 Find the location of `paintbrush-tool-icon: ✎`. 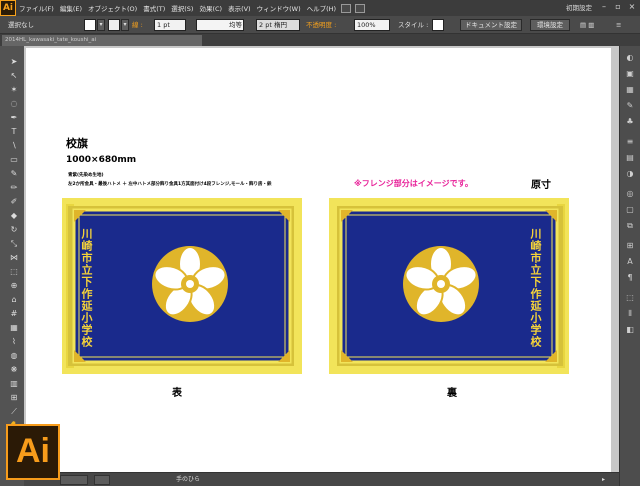

paintbrush-tool-icon: ✎ is located at coordinates (14, 173).